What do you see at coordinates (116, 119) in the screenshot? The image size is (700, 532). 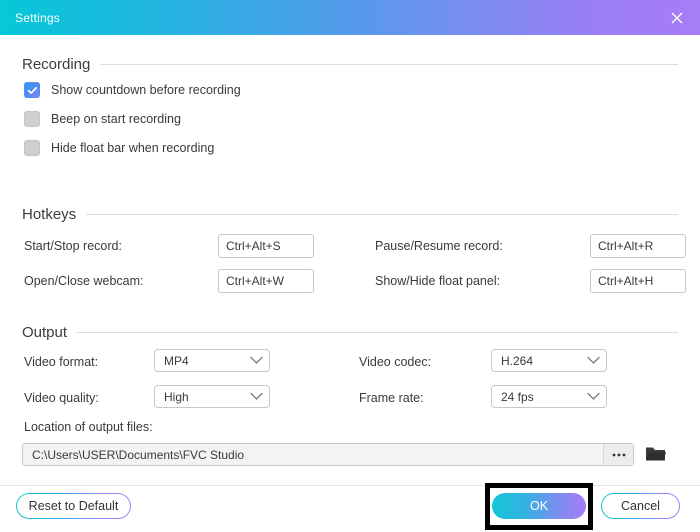 I see `checkbox-label: Beep on start recording` at bounding box center [116, 119].